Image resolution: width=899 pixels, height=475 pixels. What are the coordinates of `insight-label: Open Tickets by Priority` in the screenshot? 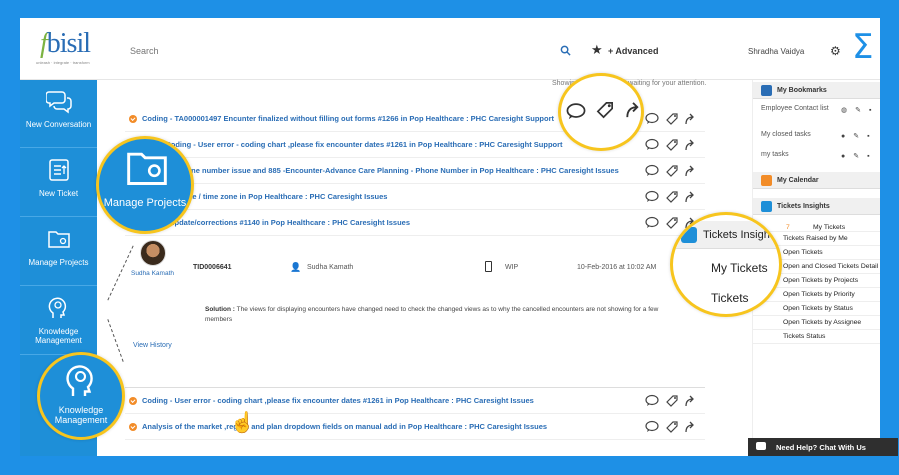 It's located at (819, 294).